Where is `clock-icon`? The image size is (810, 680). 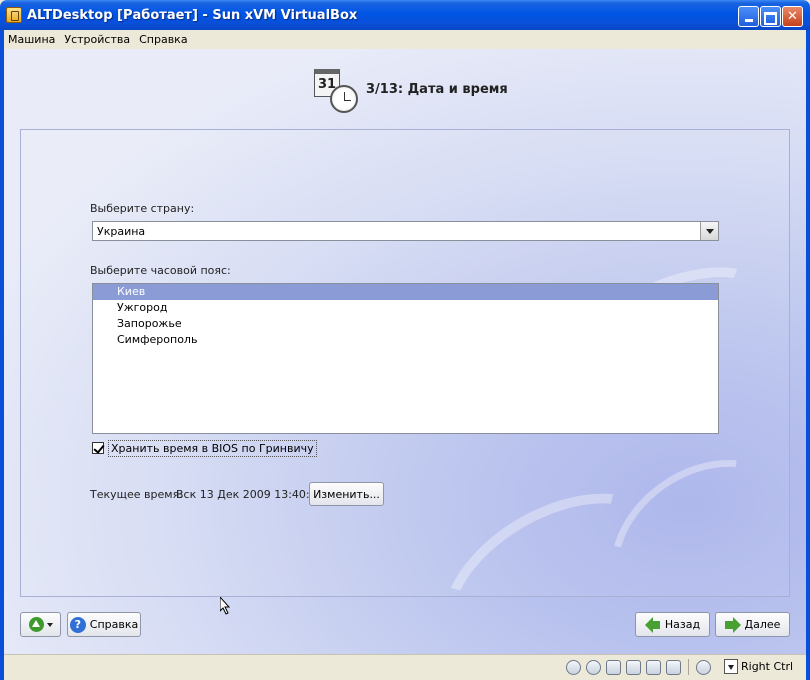 clock-icon is located at coordinates (344, 99).